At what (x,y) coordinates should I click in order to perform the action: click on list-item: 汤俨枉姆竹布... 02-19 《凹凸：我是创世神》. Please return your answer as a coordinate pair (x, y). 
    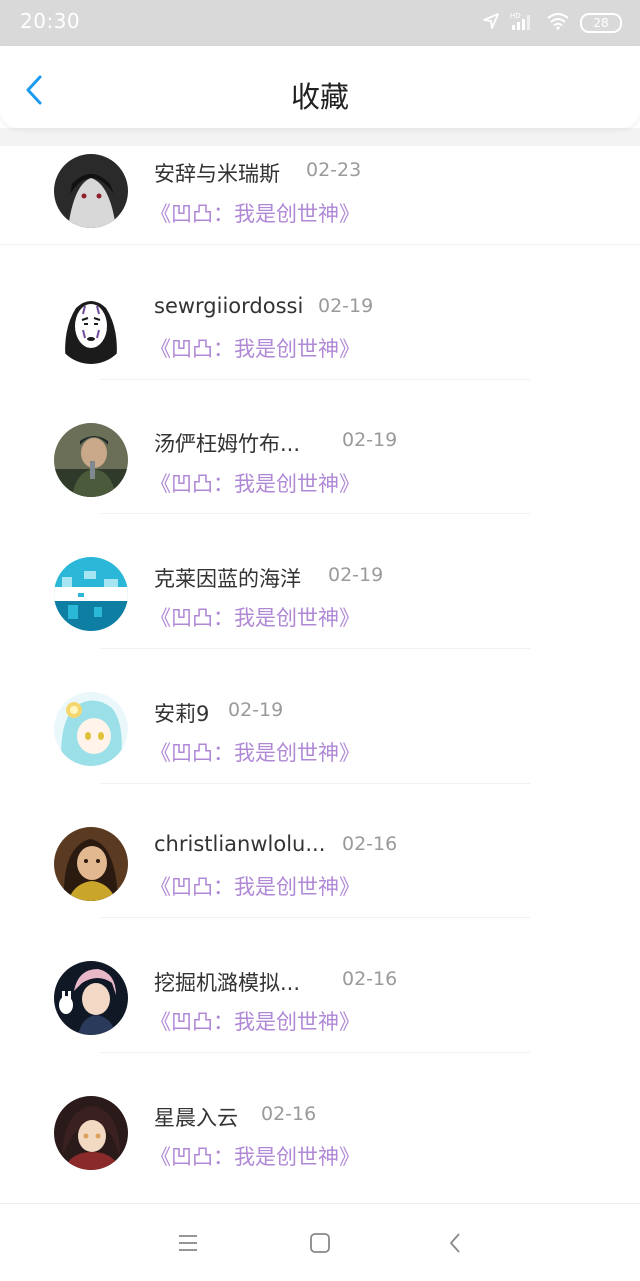
    Looking at the image, I should click on (320, 482).